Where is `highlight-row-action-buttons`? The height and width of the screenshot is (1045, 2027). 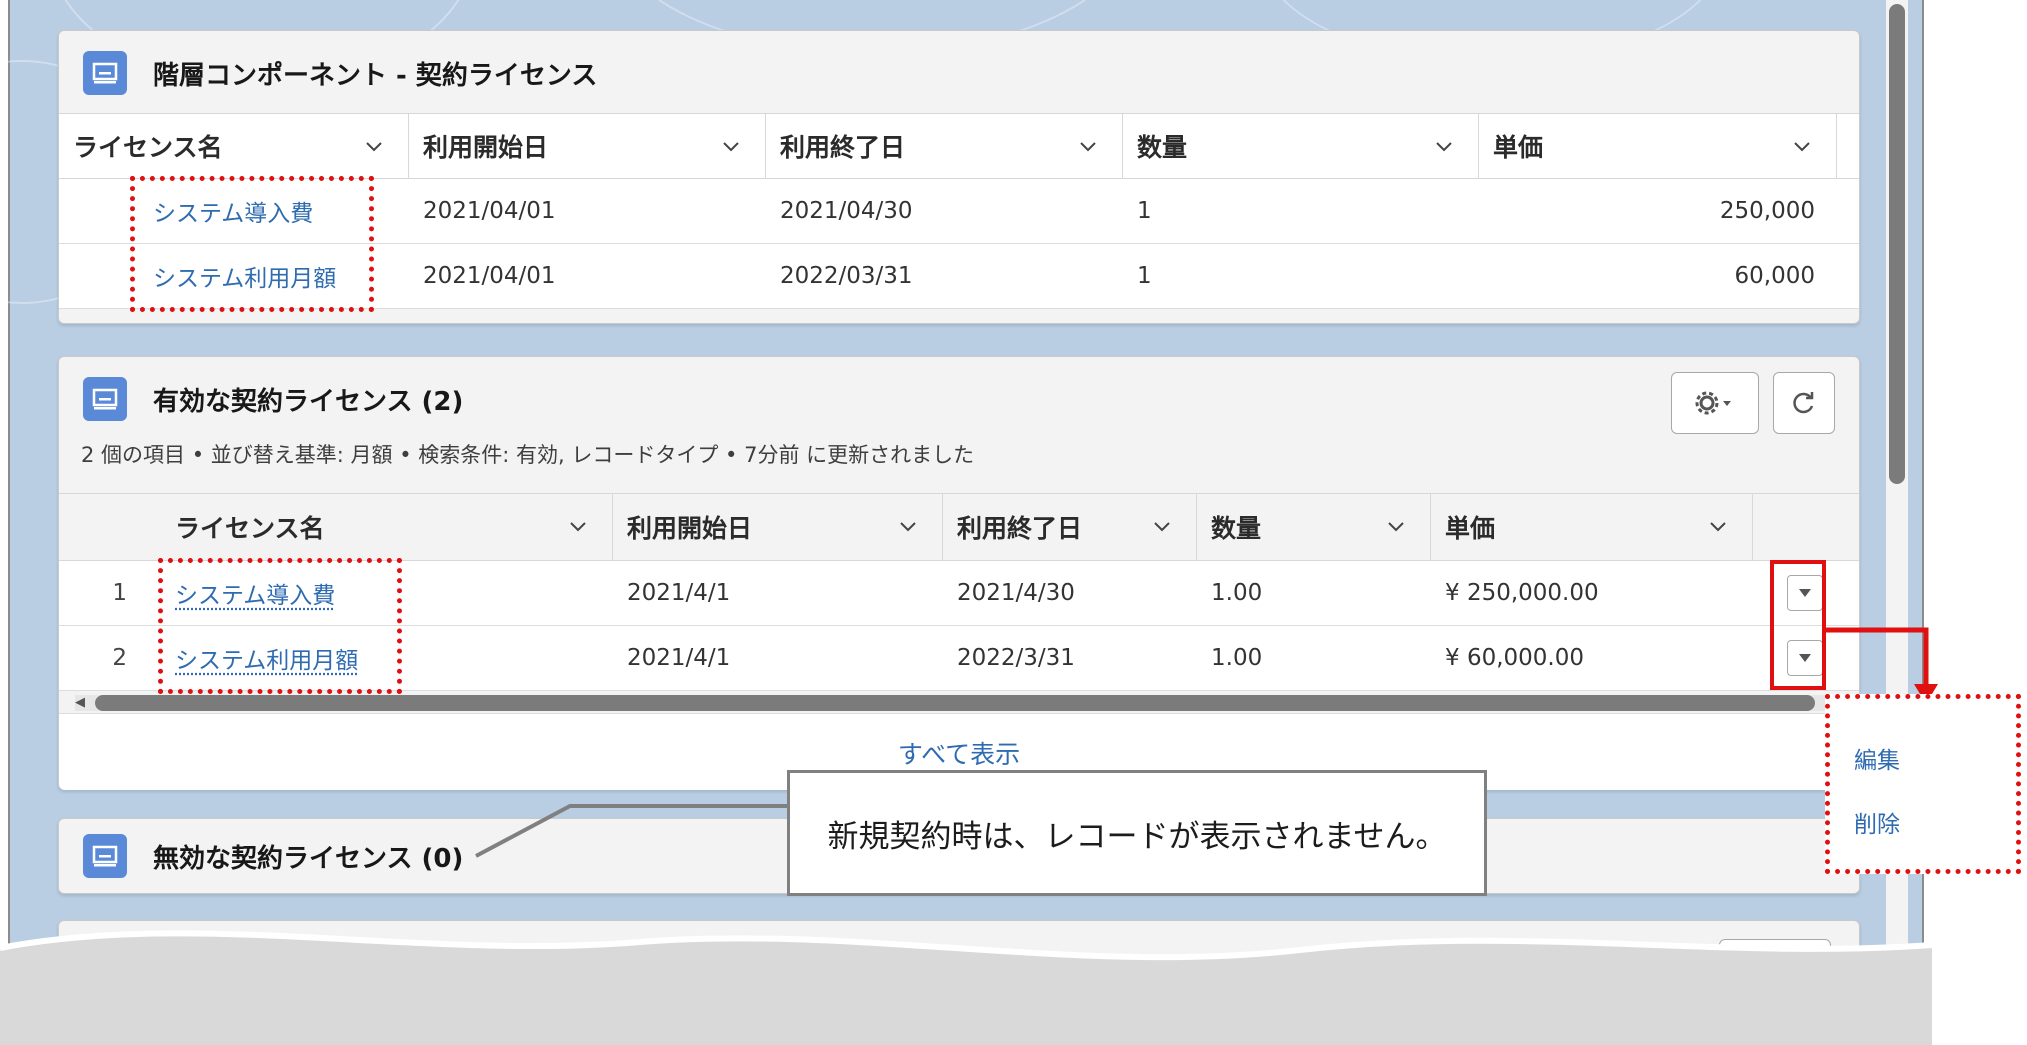
highlight-row-action-buttons is located at coordinates (1798, 625).